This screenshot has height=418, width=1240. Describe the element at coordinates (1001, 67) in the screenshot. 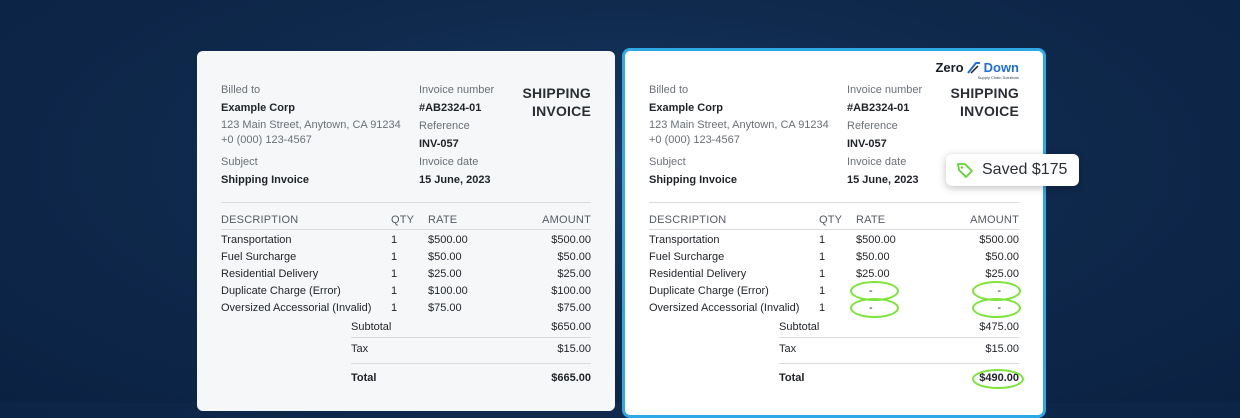

I see `logo-down: Down` at that location.